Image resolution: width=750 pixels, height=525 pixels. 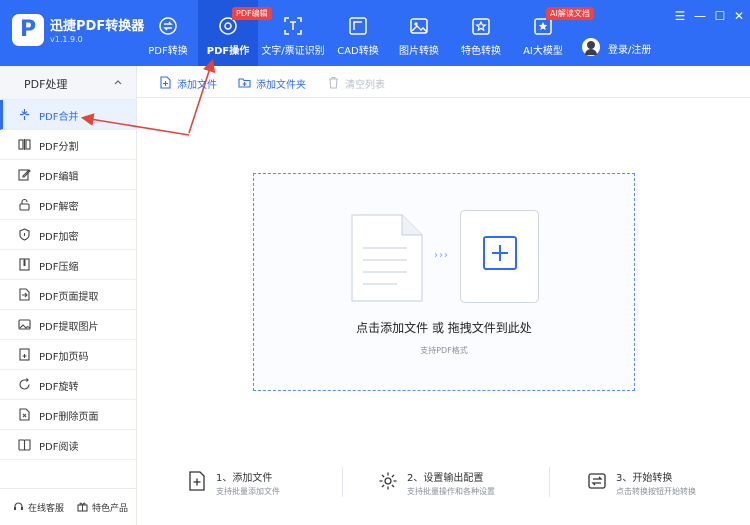 I want to click on toolbar: 添加文件 添加文件夹 清空列表, so click(x=443, y=82).